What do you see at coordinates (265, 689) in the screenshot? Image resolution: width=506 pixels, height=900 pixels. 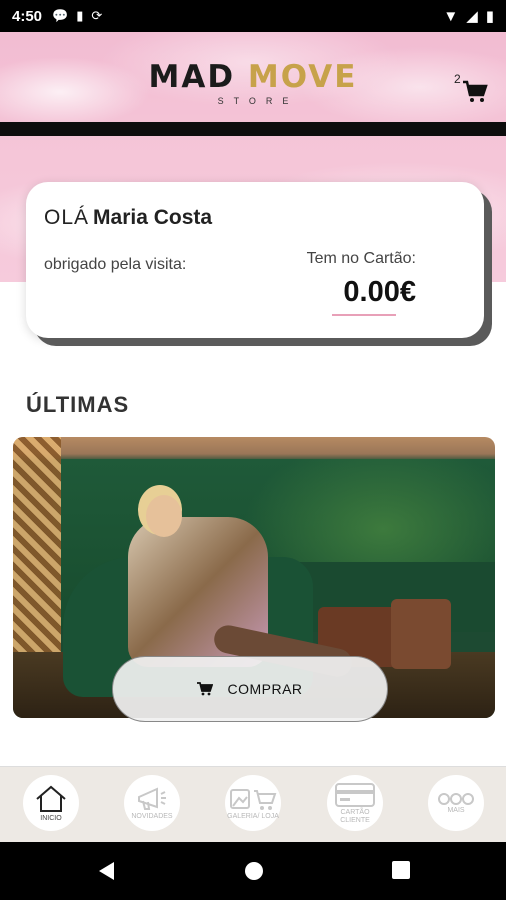 I see `buy-button-label: COMPRAR` at bounding box center [265, 689].